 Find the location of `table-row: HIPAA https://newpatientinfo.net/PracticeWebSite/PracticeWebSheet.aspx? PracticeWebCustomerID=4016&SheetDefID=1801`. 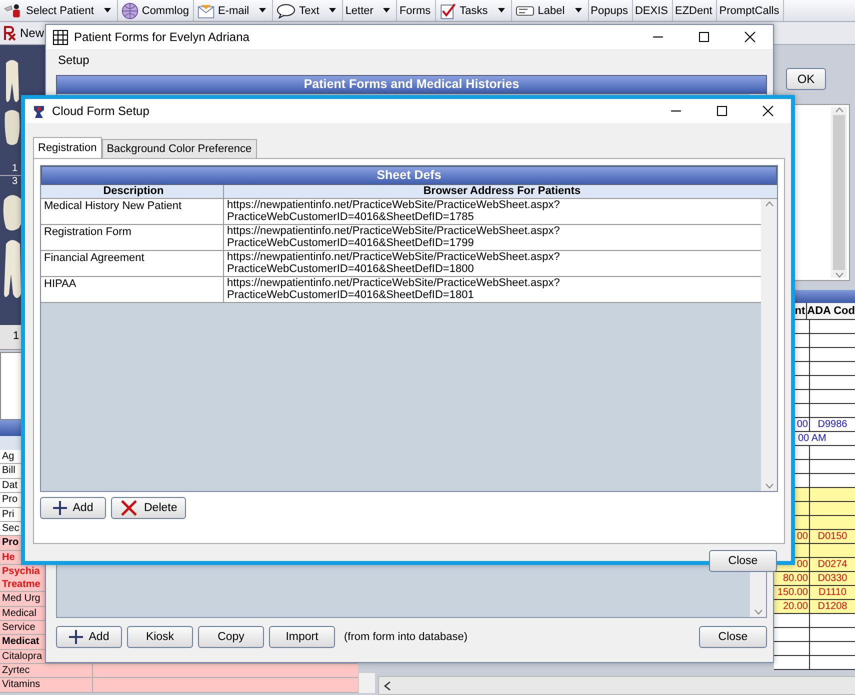

table-row: HIPAA https://newpatientinfo.net/PracticeWebSite/PracticeWebSheet.aspx? PracticeWebCustomerID=4016&SheetDefID=1801 is located at coordinates (401, 290).